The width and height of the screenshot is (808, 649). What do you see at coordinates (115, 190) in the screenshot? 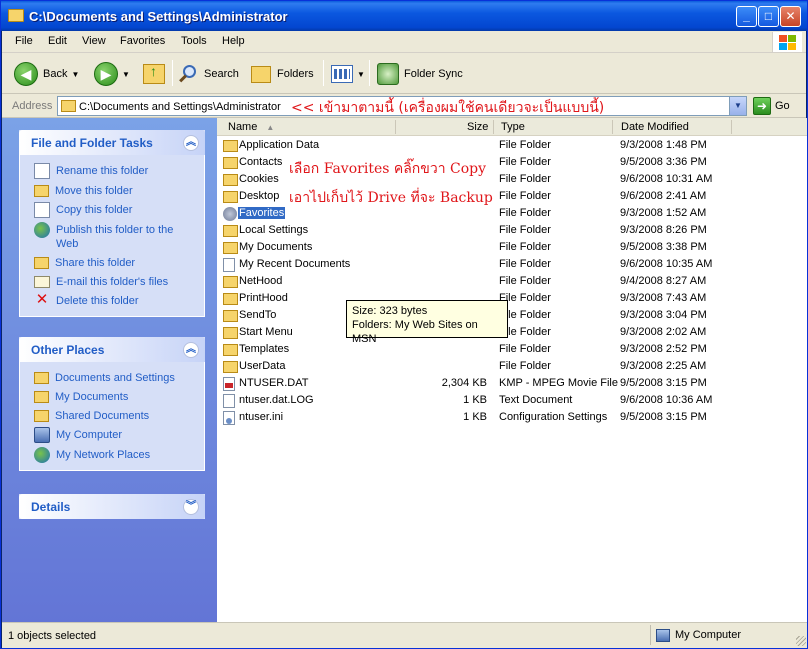
I see `task-move-folder: Move this folder` at bounding box center [115, 190].